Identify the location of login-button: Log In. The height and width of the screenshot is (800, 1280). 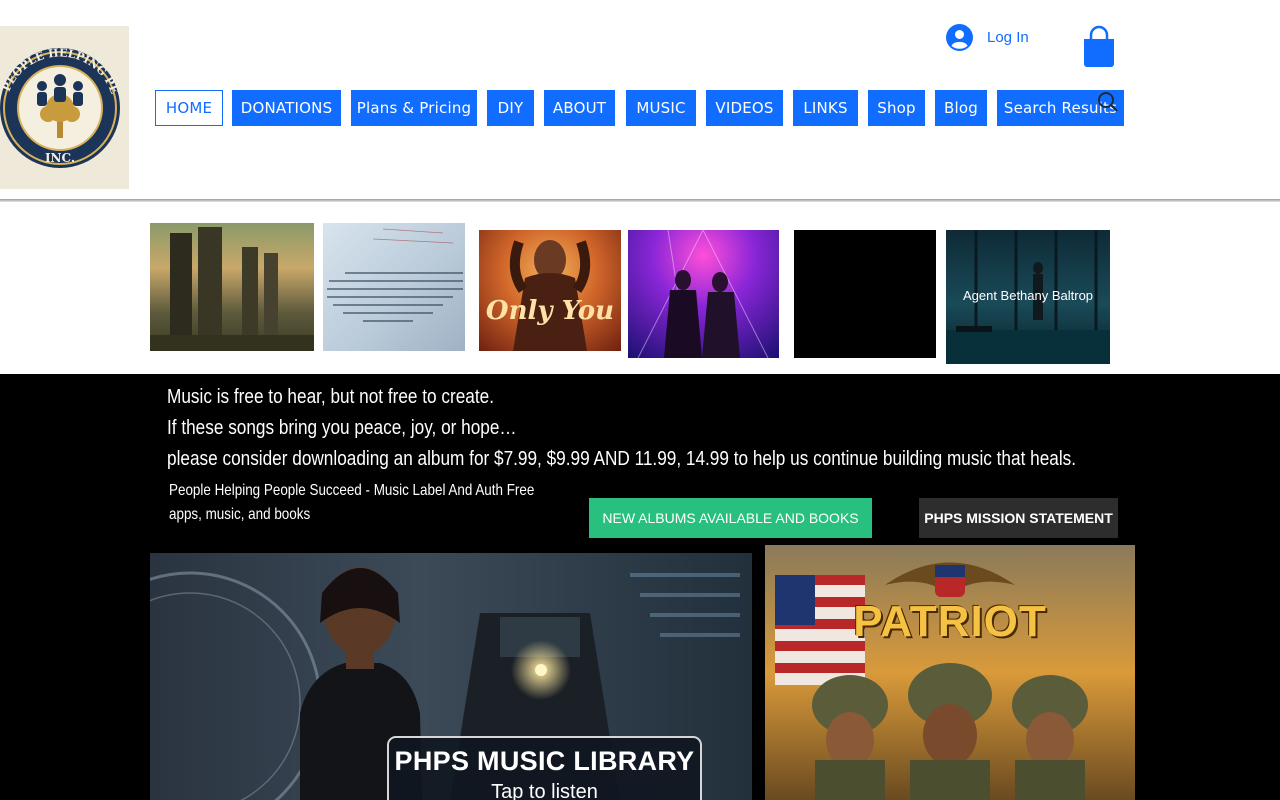
(987, 37).